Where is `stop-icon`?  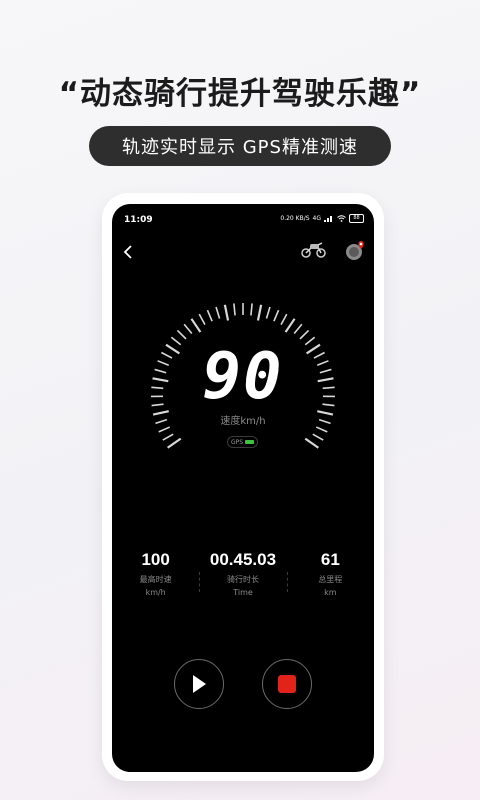
stop-icon is located at coordinates (287, 684).